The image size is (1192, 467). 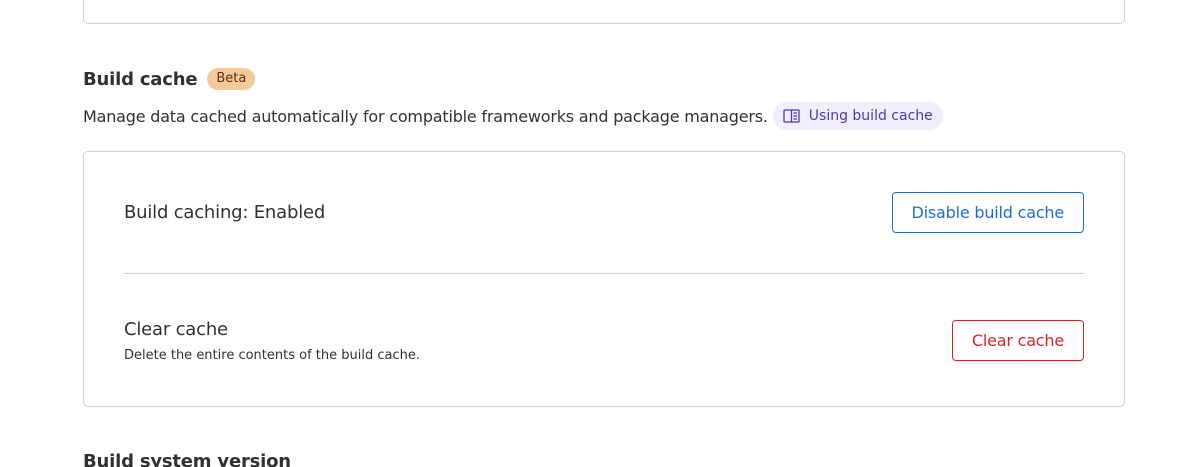 I want to click on disable-build-cache-button: Disable build cache, so click(x=987, y=212).